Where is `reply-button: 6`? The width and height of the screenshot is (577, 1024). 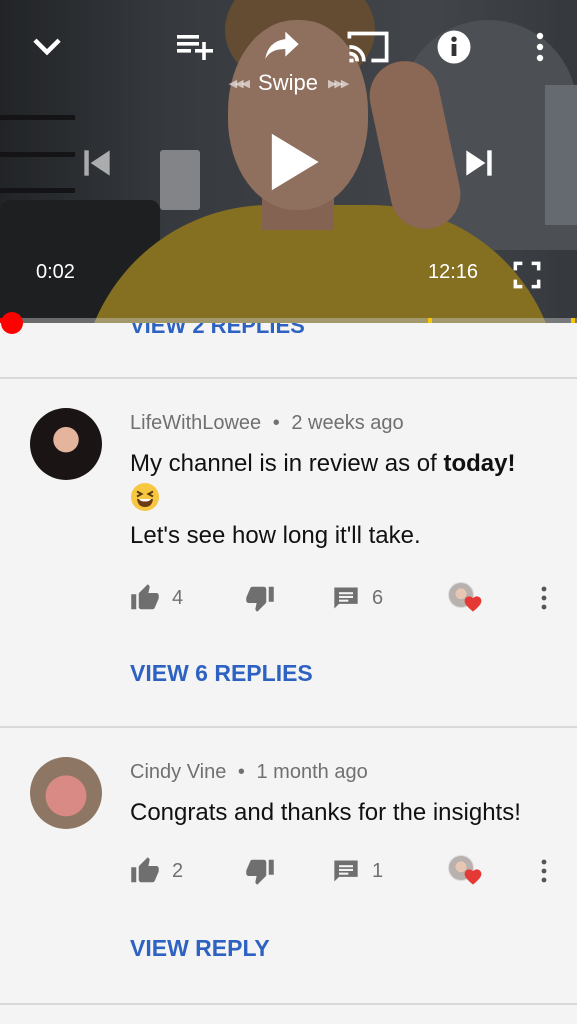
reply-button: 6 is located at coordinates (357, 598).